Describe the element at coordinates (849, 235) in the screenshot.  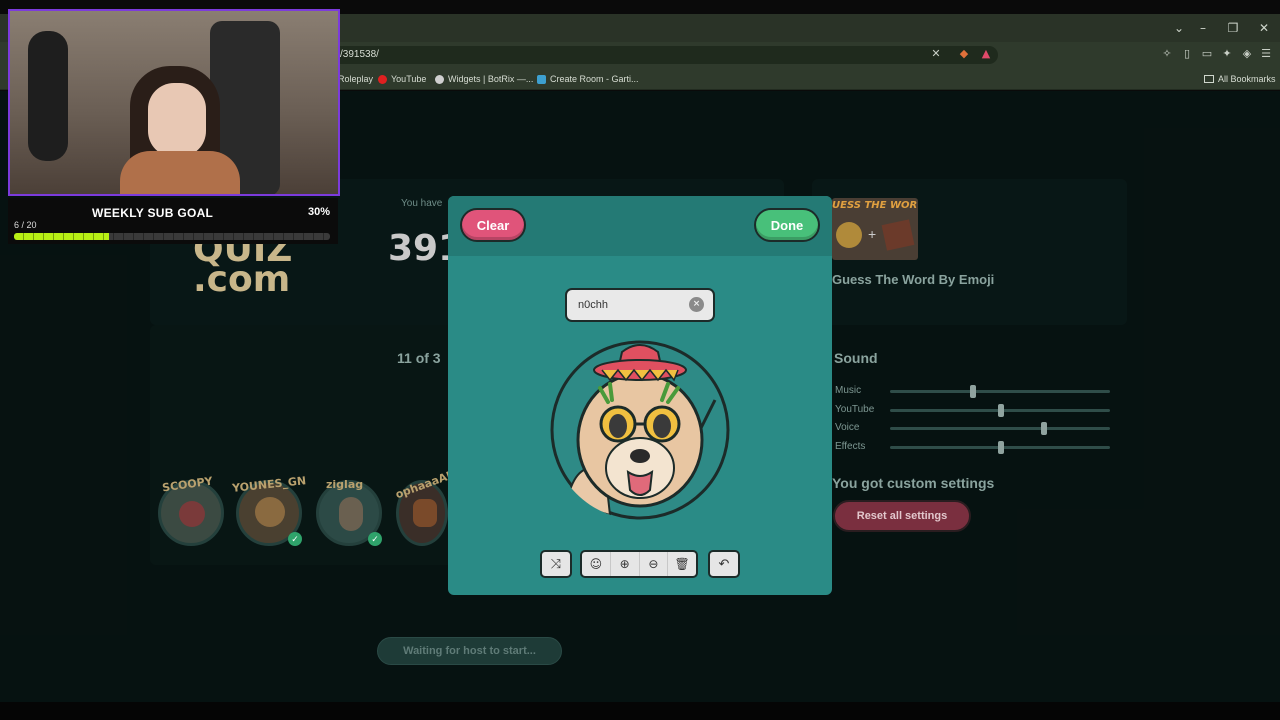
I see `emoji-icon` at that location.